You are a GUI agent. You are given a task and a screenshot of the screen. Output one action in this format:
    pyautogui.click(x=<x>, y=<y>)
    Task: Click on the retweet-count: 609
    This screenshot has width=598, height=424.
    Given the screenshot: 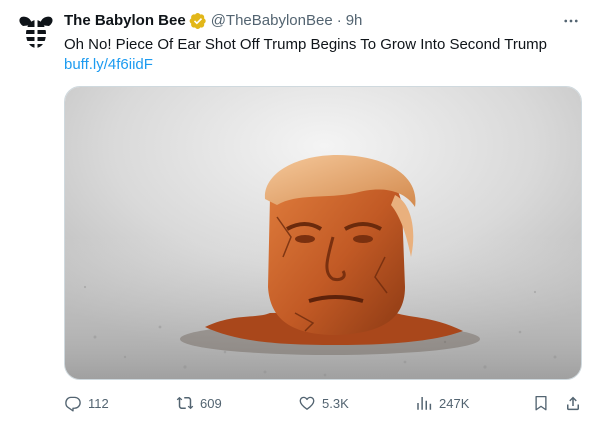 What is the action you would take?
    pyautogui.click(x=211, y=403)
    